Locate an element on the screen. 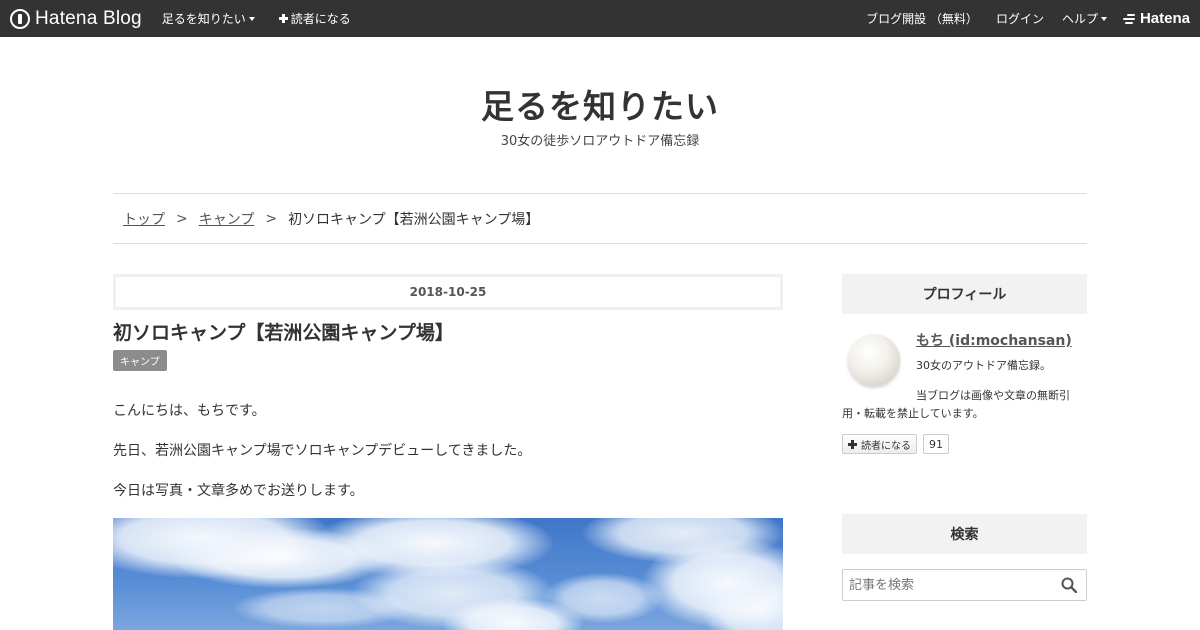  subscribe-button-label: 読者になる is located at coordinates (886, 446).